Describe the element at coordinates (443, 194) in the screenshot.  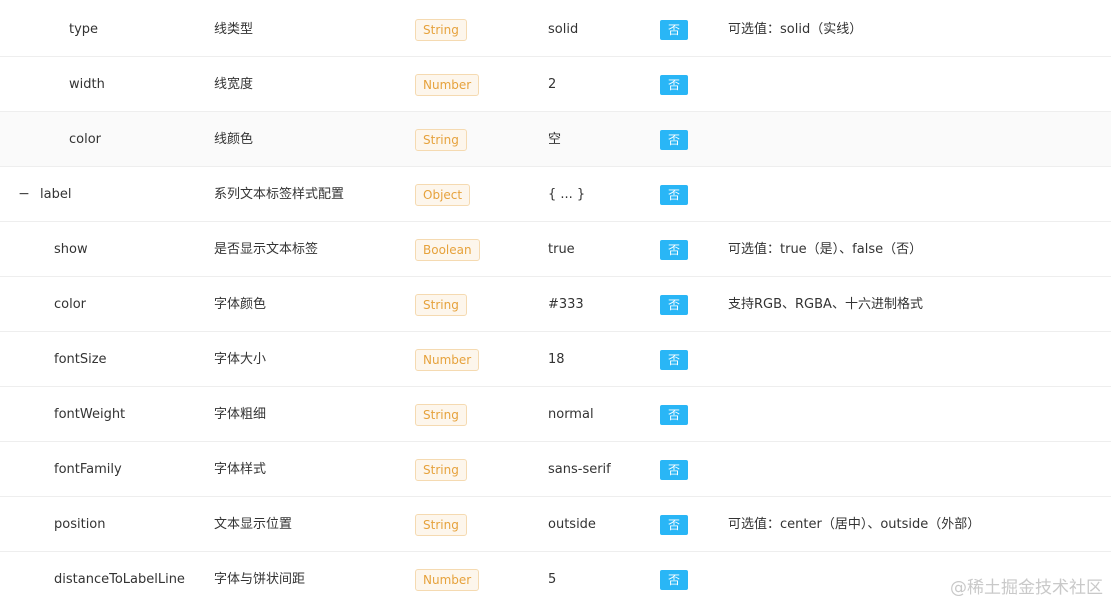
I see `type-tag: Object` at that location.